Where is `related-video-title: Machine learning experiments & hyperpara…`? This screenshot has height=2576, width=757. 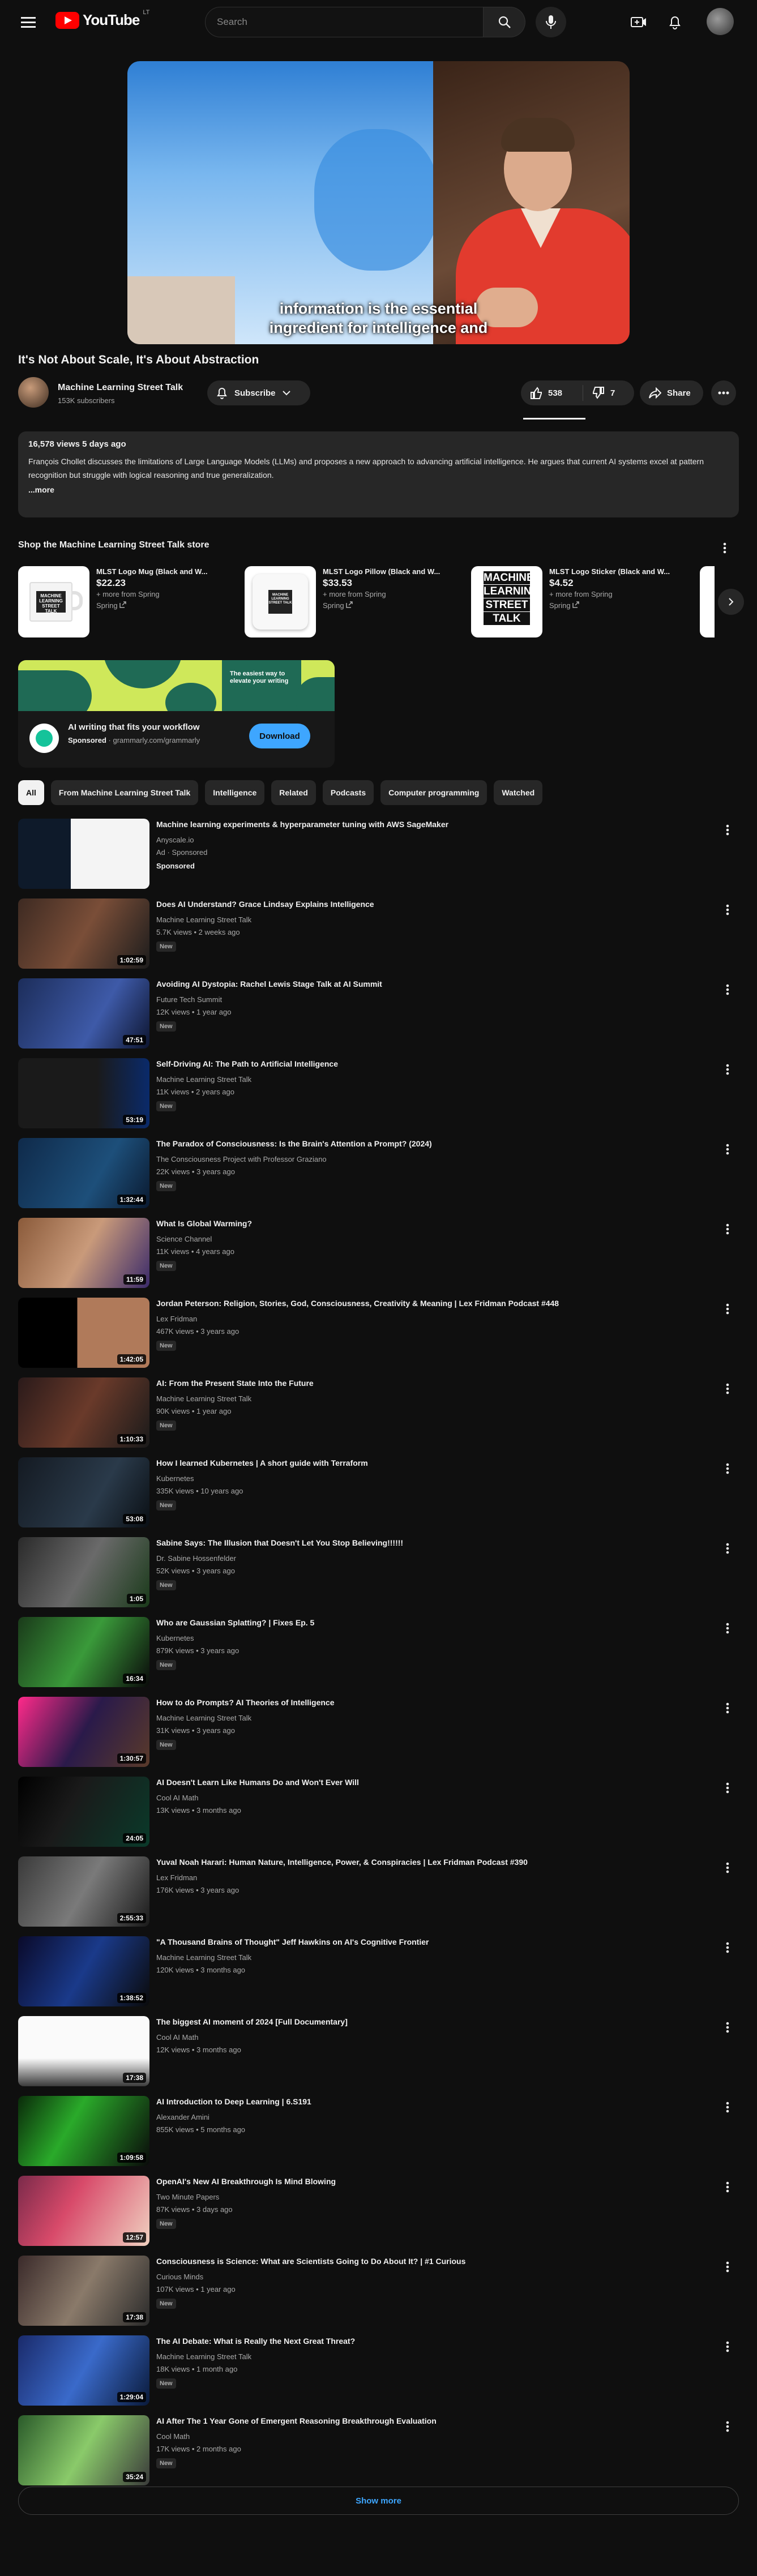
related-video-title: Machine learning experiments & hyperpara… is located at coordinates (430, 824).